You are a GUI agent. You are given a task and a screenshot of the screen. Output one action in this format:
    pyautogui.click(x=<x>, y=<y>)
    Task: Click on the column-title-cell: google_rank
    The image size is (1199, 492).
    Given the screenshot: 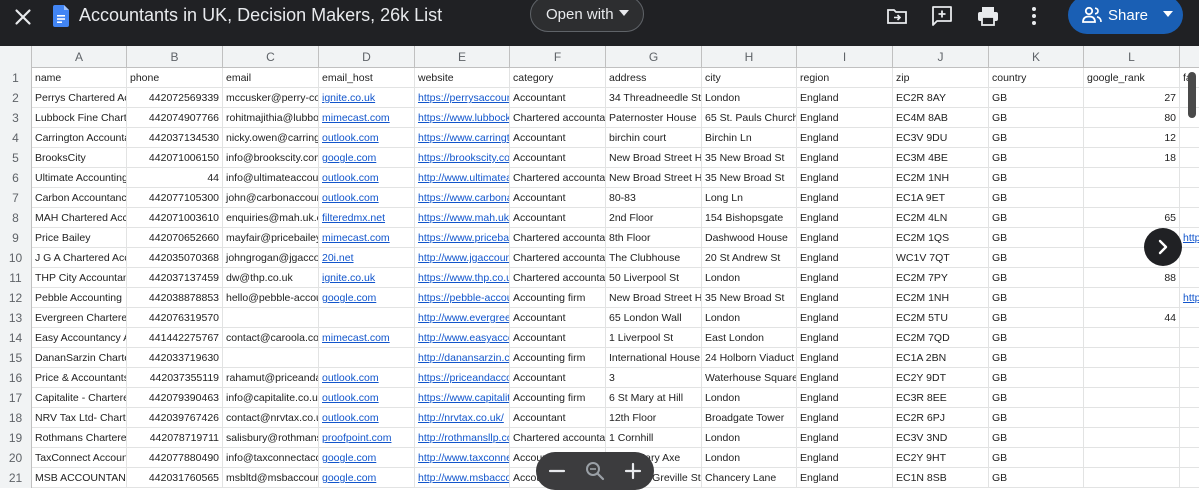 What is the action you would take?
    pyautogui.click(x=1132, y=78)
    